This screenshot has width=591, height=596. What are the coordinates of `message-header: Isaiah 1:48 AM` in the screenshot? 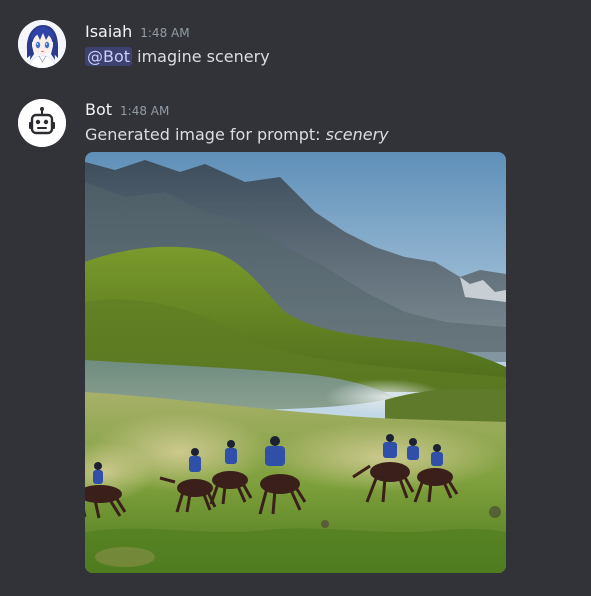 It's located at (137, 32).